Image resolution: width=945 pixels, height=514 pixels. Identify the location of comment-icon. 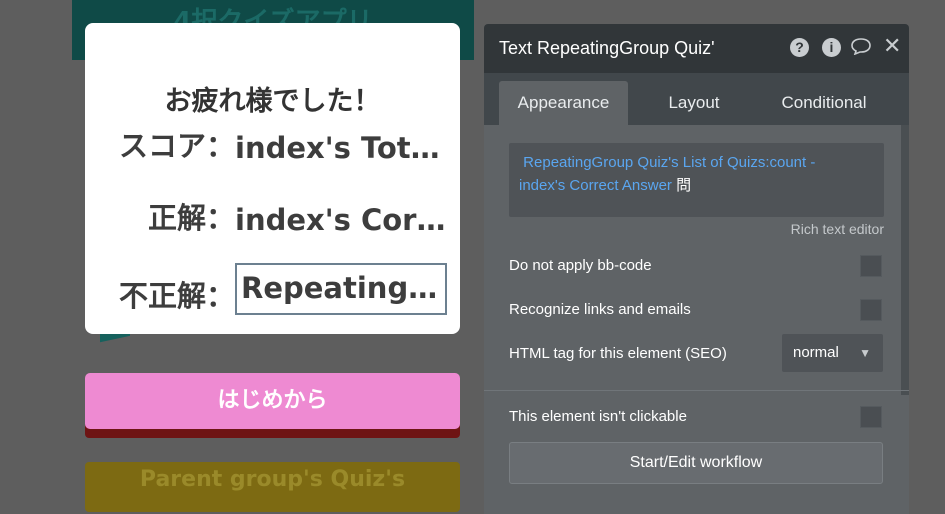
(861, 48).